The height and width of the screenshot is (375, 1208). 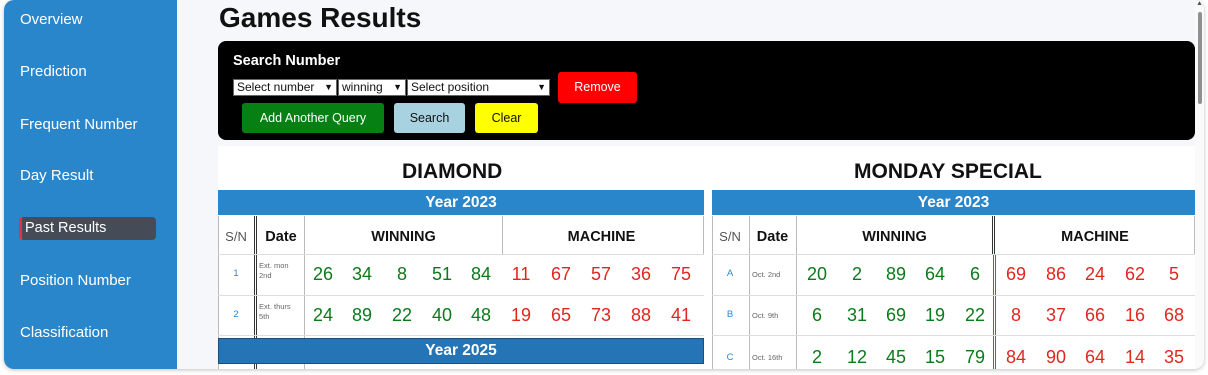 What do you see at coordinates (935, 315) in the screenshot?
I see `winning-number: 19` at bounding box center [935, 315].